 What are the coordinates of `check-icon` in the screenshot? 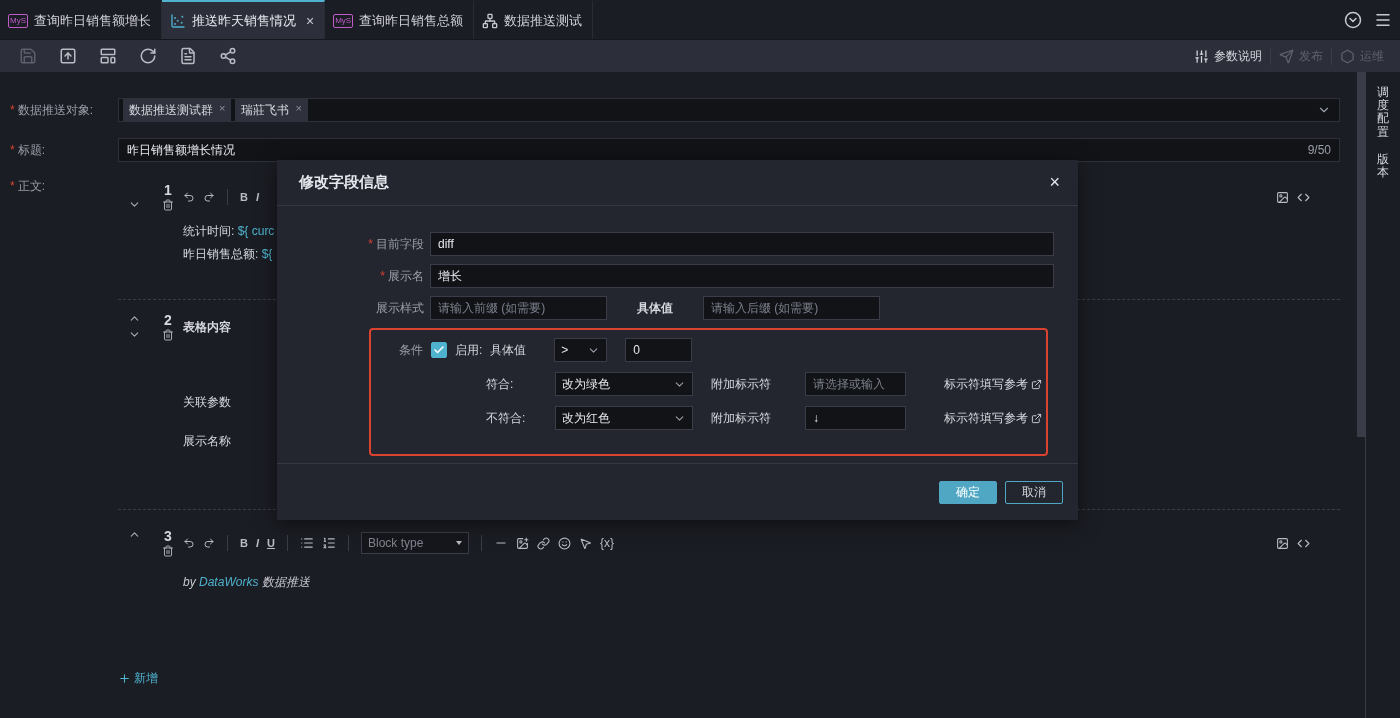 It's located at (439, 350).